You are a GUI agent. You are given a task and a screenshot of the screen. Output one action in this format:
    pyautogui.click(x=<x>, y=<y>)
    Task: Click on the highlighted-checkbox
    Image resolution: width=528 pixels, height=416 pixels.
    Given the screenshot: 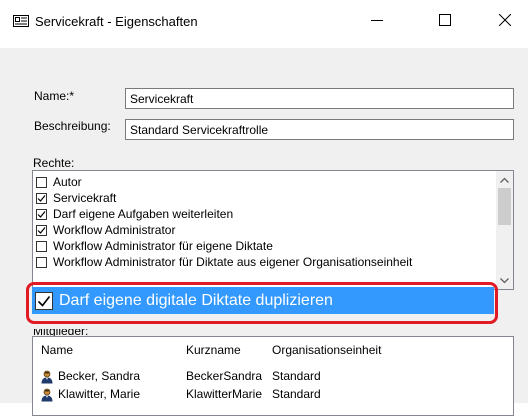 What is the action you would take?
    pyautogui.click(x=44, y=300)
    